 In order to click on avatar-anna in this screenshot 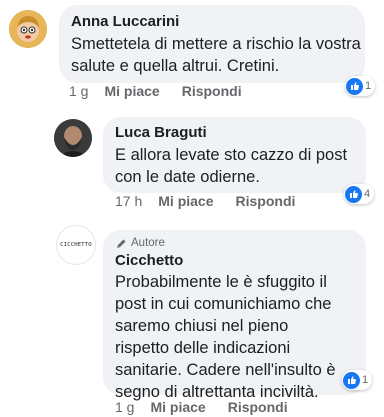, I will do `click(28, 29)`.